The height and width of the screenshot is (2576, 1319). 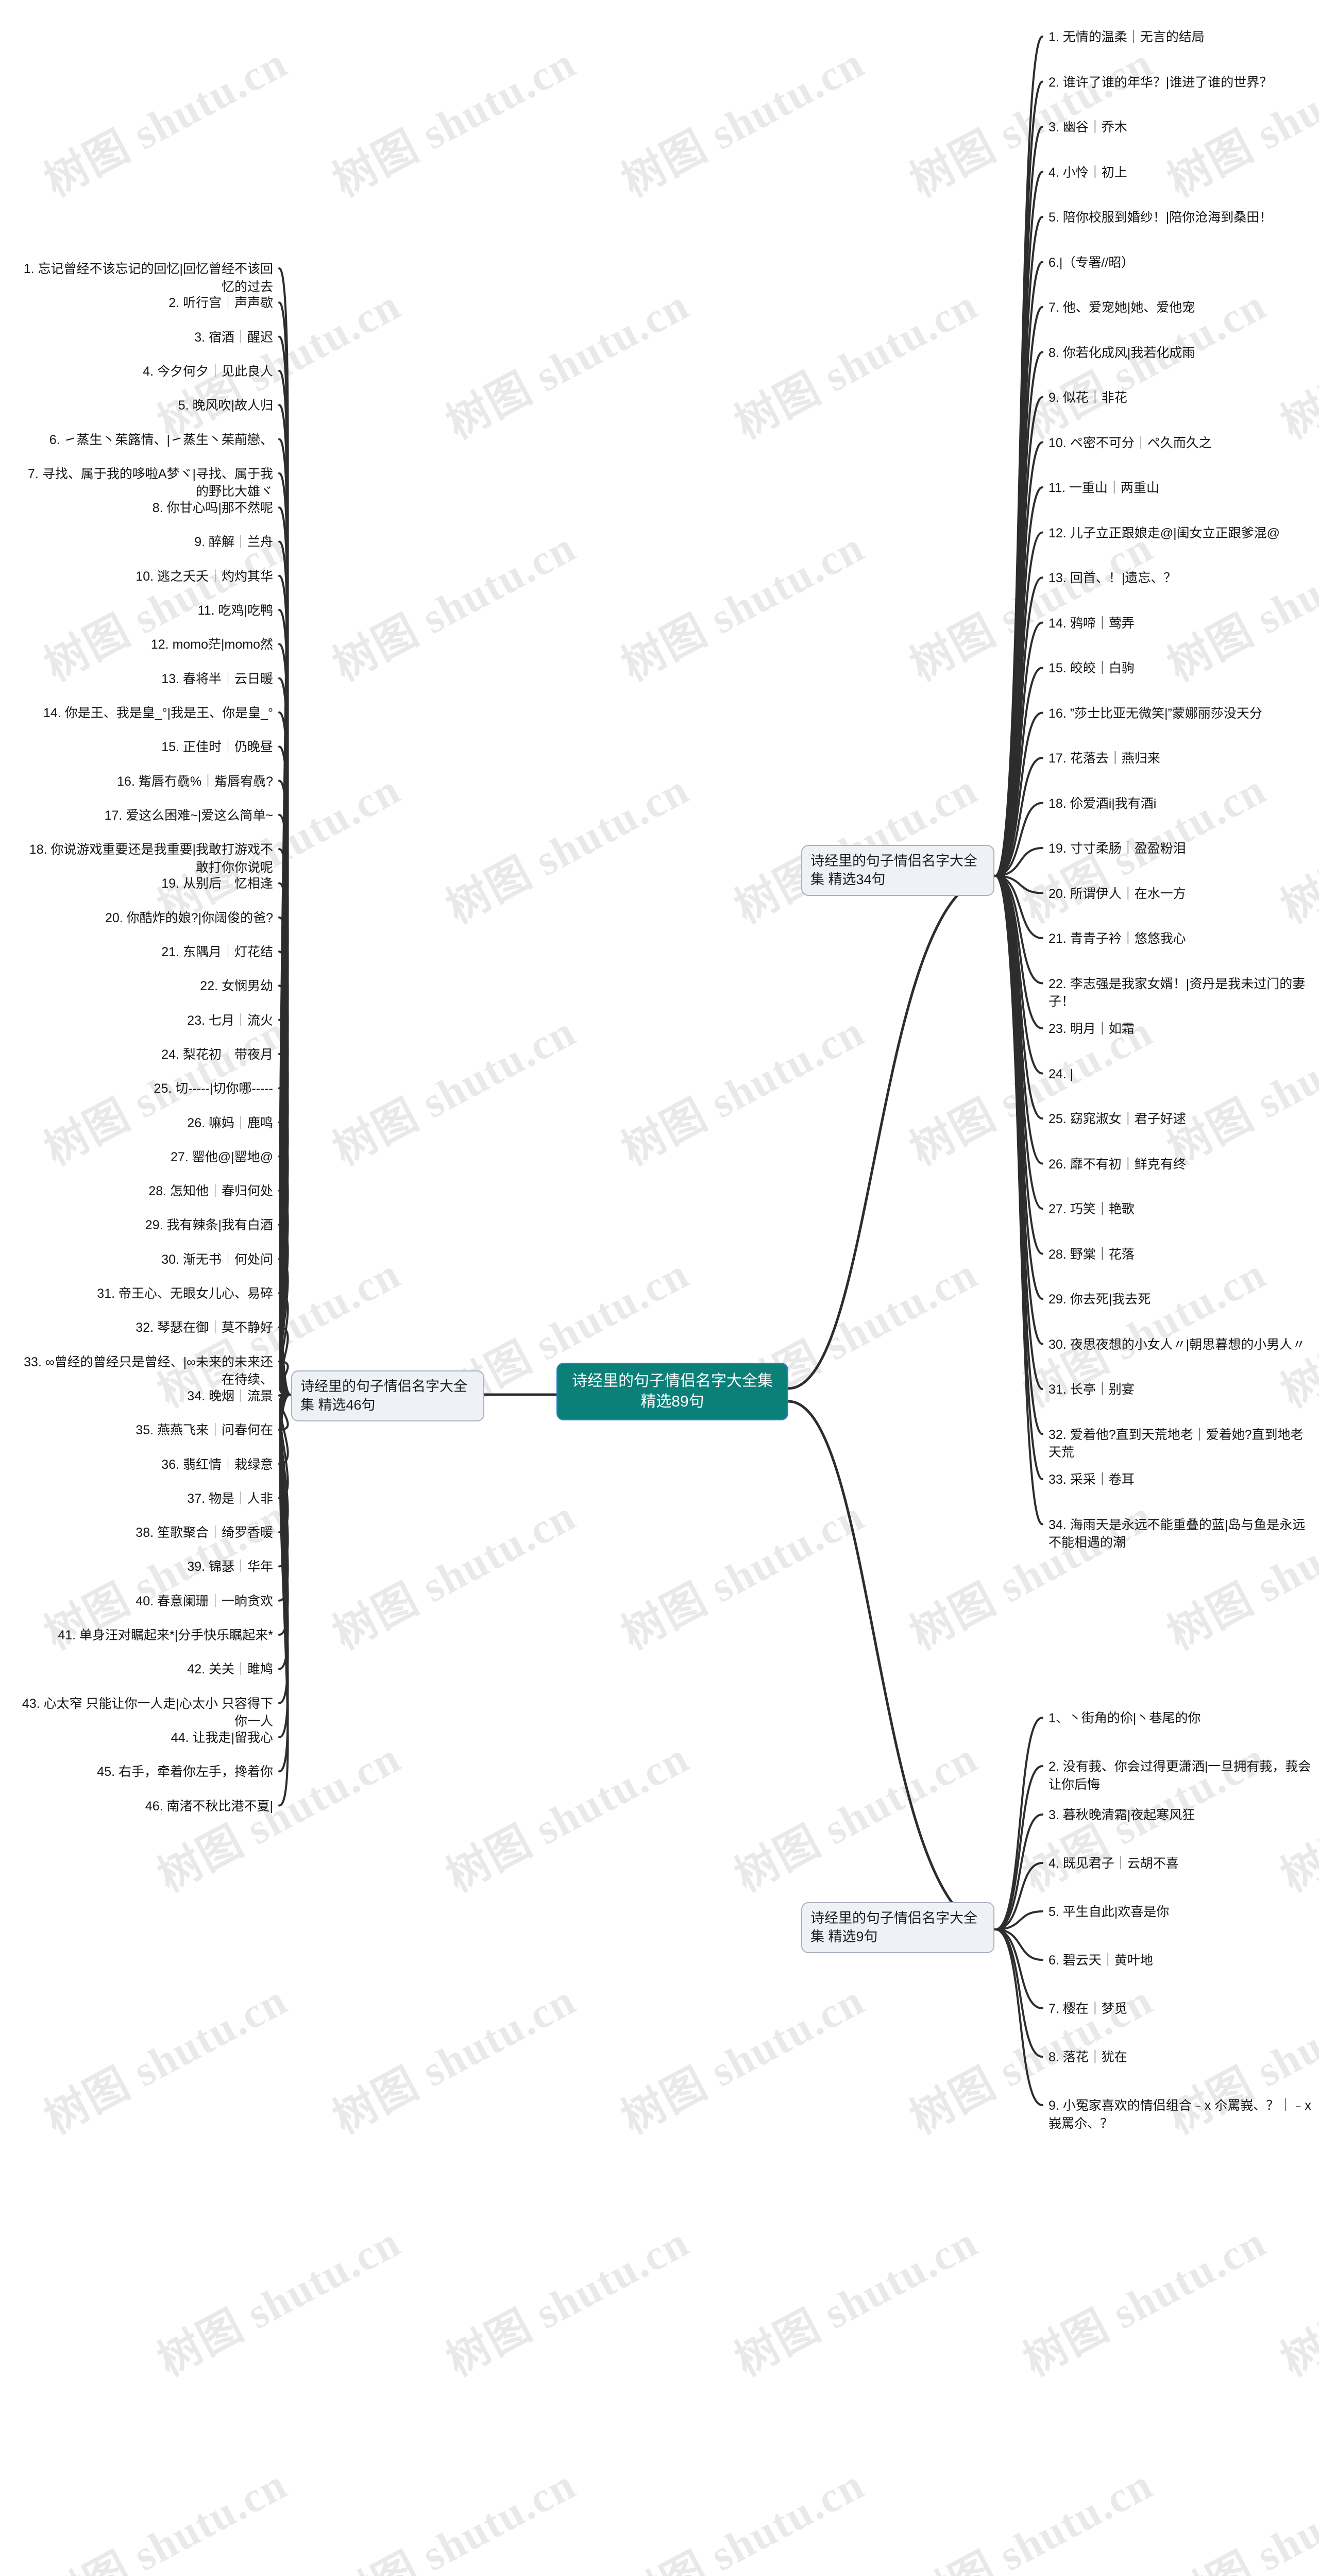 I want to click on leaf-item: 8. 你甘心吗|那不然呢, so click(x=147, y=508).